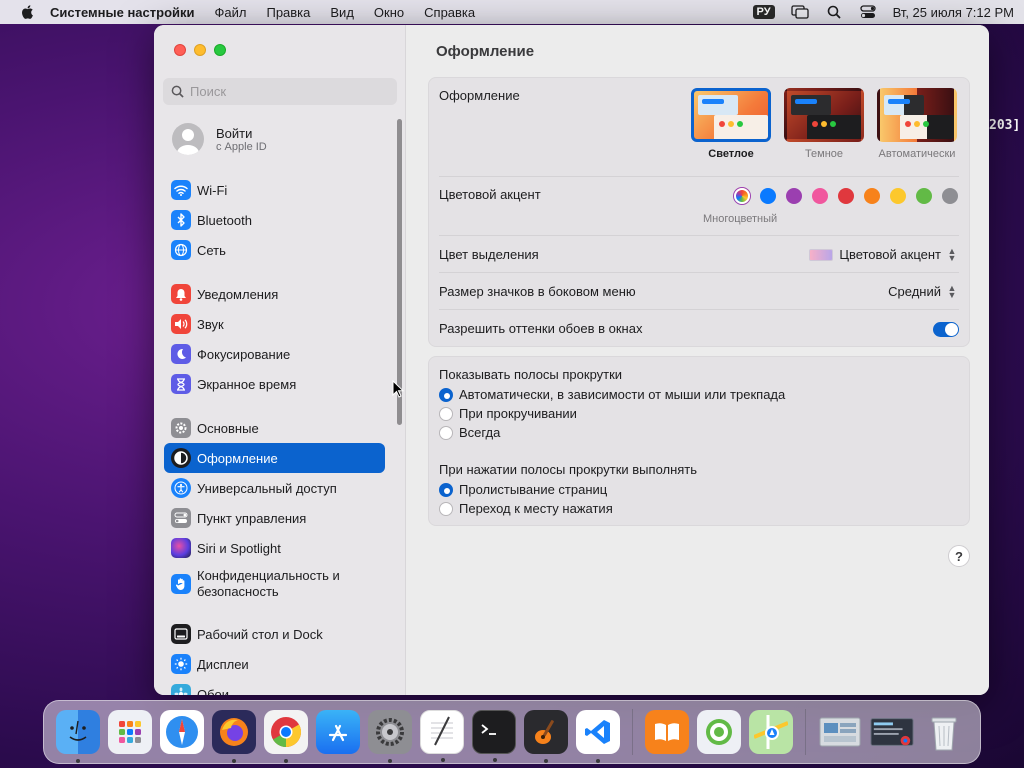  Describe the element at coordinates (231, 12) in the screenshot. I see `menu-file: Файл` at that location.